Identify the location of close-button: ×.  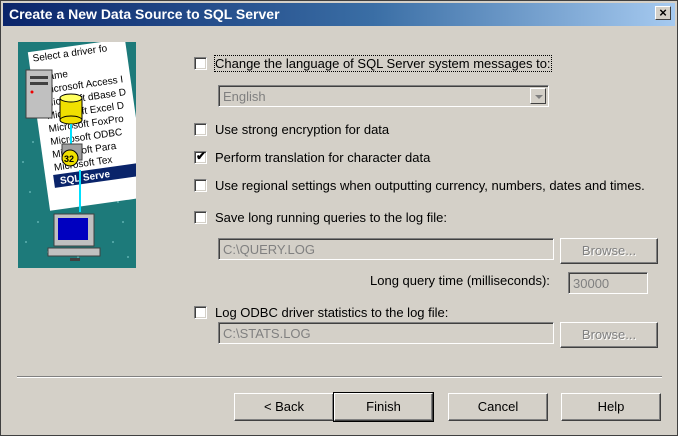
(663, 13).